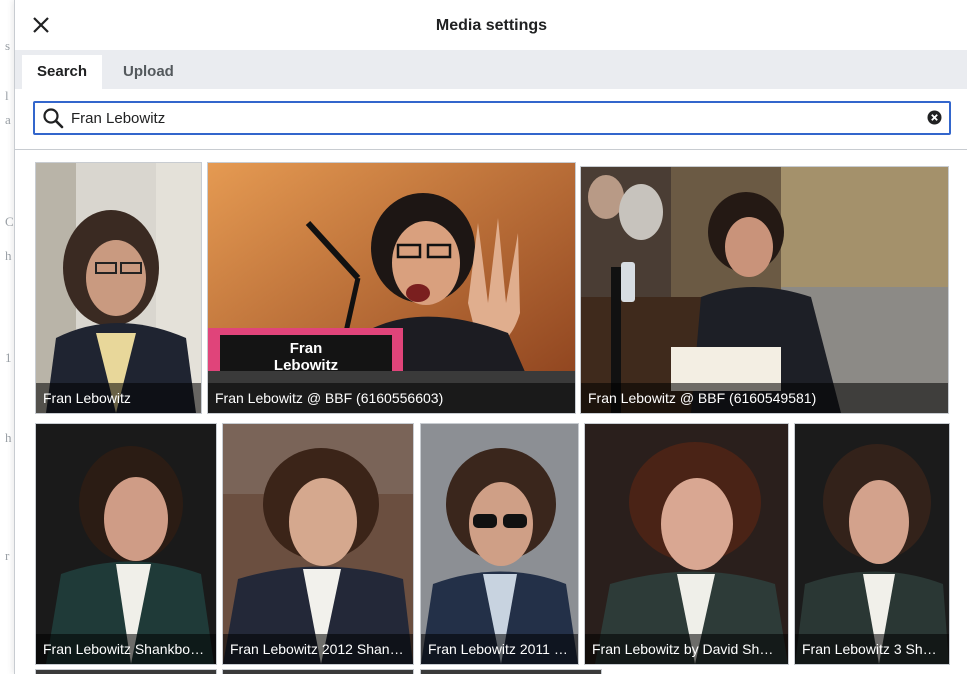 This screenshot has width=967, height=674. I want to click on result-tile: Fran Lebowitz 3 Shankbone, so click(872, 544).